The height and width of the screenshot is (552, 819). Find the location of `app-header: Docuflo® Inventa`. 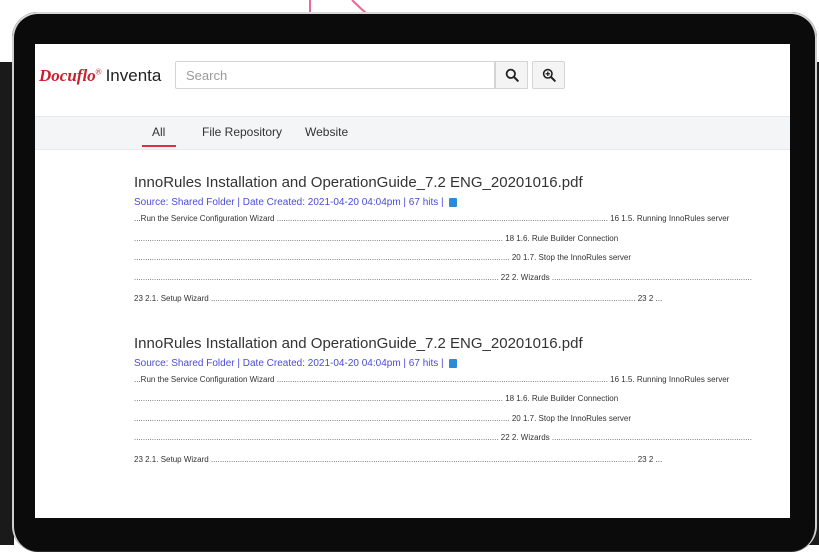

app-header: Docuflo® Inventa is located at coordinates (412, 80).